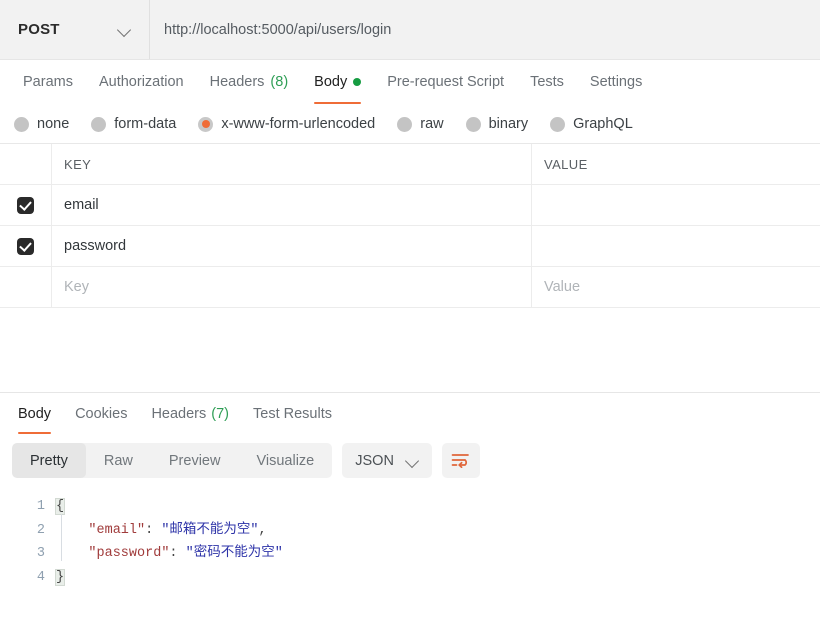 Image resolution: width=820 pixels, height=635 pixels. I want to click on url-input: http://localhost:5000/api/users/login, so click(485, 29).